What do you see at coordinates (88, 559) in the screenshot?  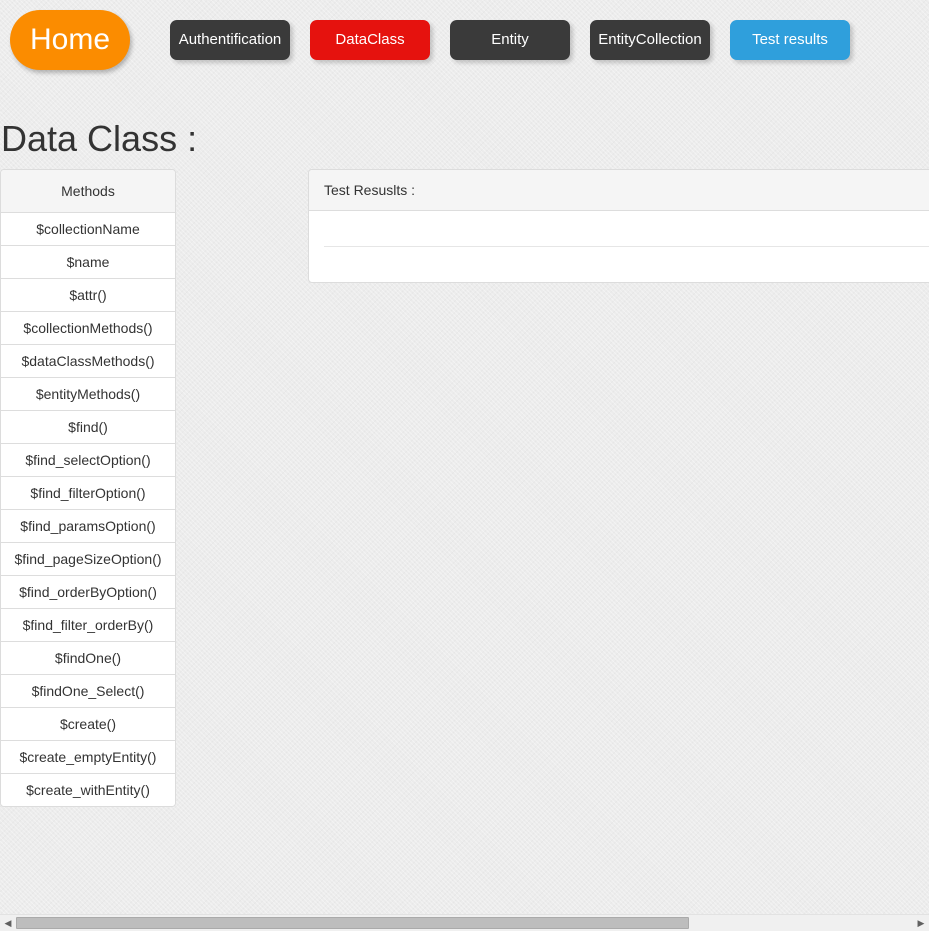 I see `method-item: $find_pageSizeOption()` at bounding box center [88, 559].